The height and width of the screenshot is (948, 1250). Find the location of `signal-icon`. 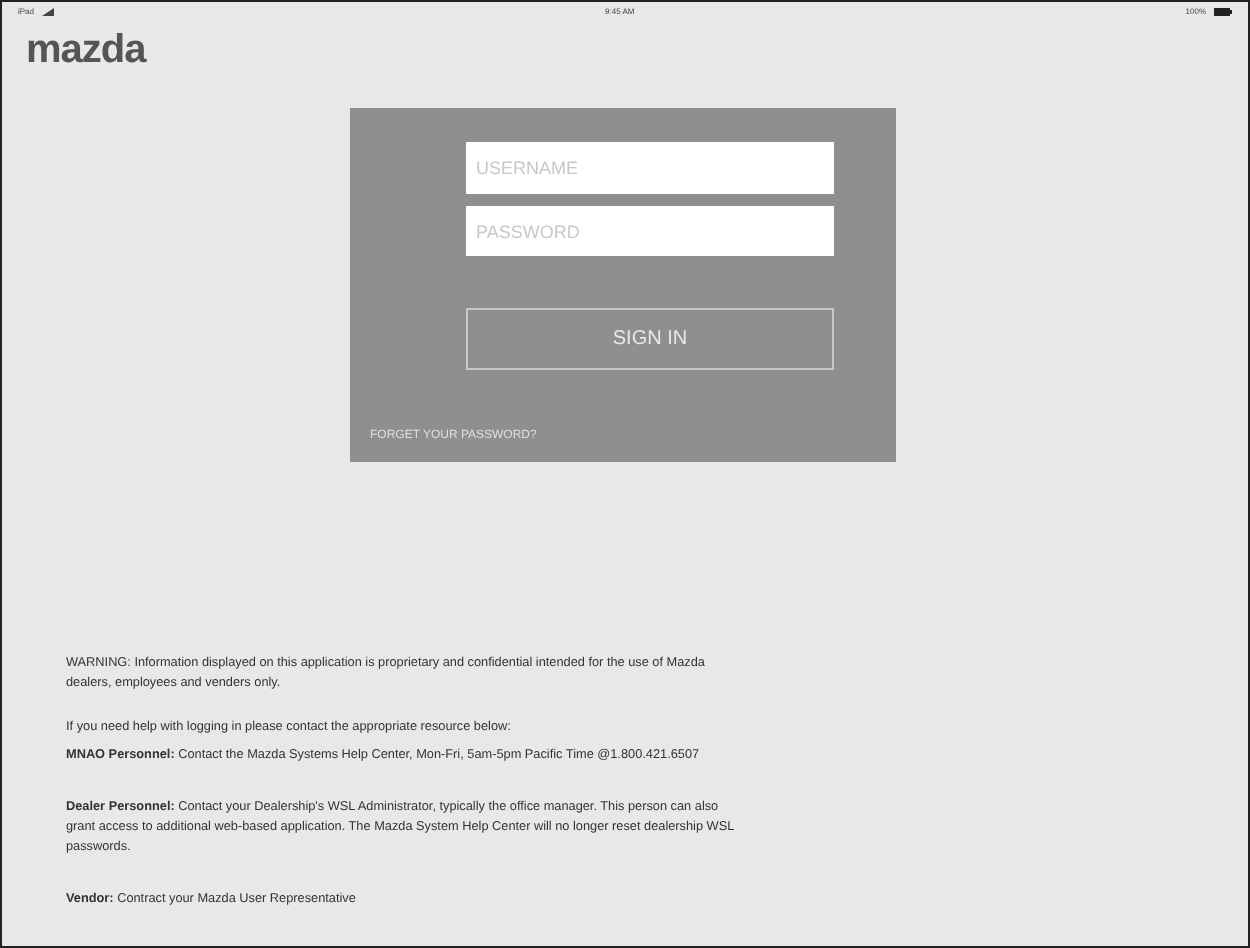

signal-icon is located at coordinates (48, 11).